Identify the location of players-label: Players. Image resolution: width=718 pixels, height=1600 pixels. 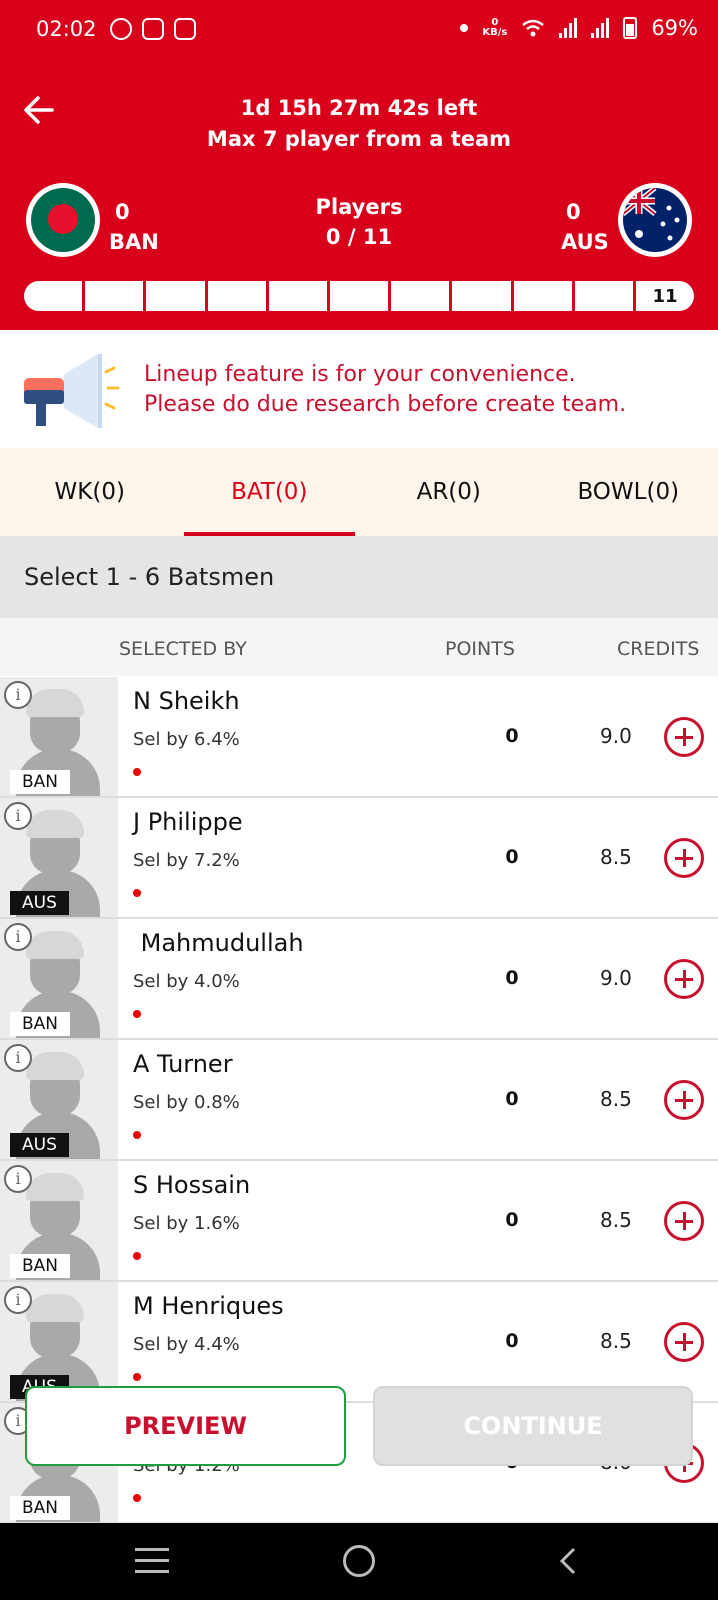
(359, 207).